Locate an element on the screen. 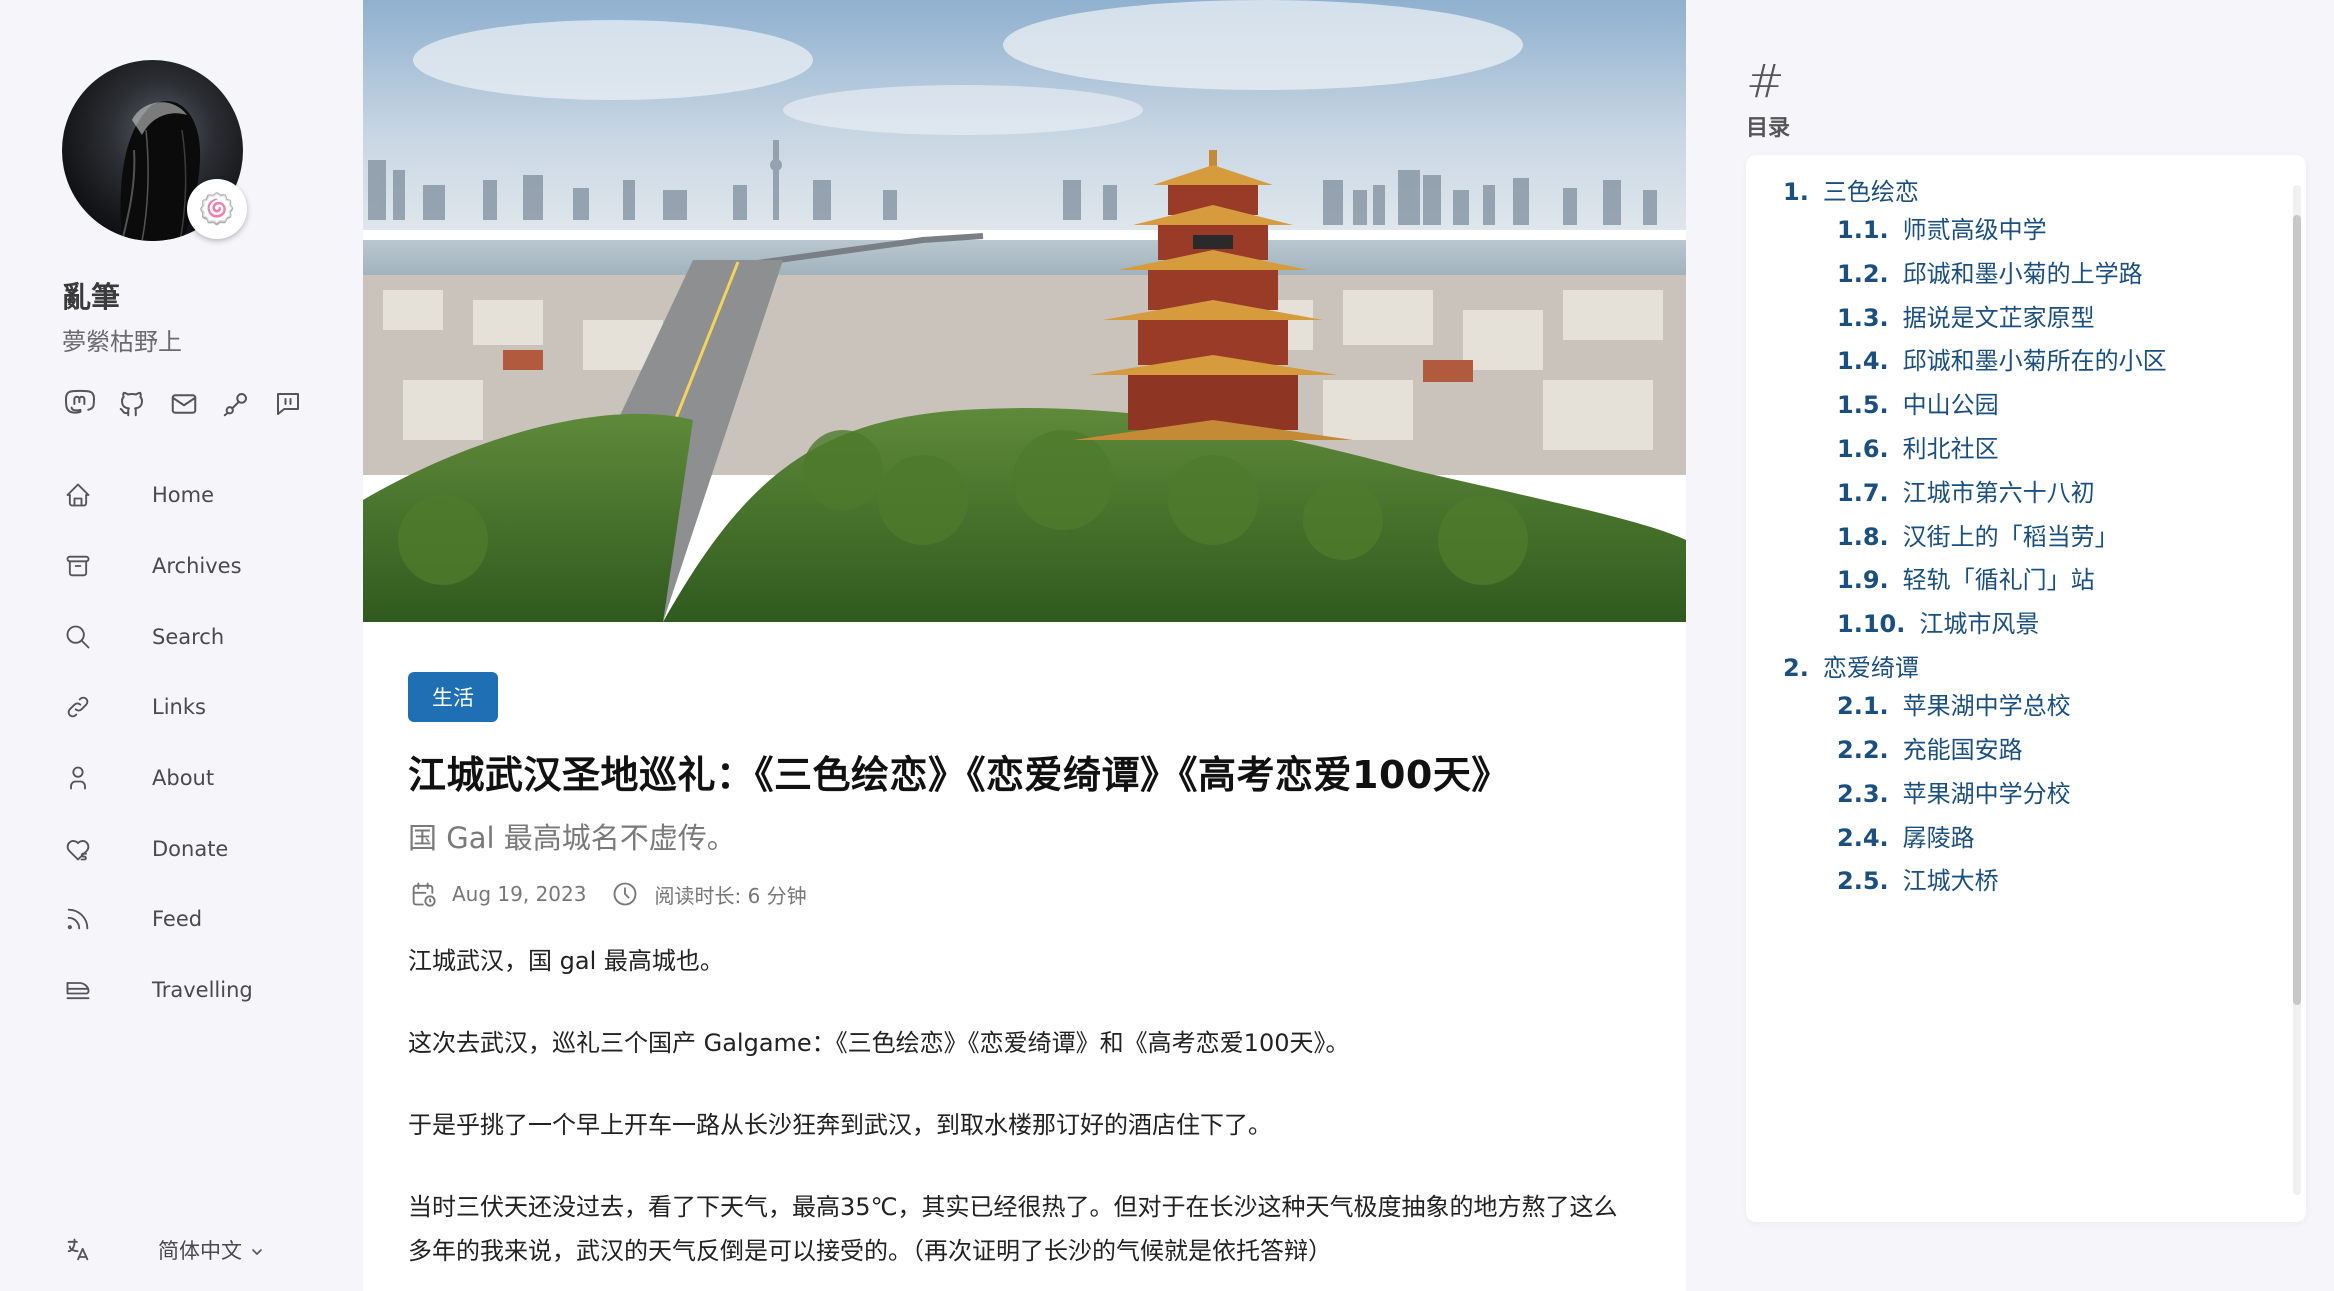 The height and width of the screenshot is (1291, 2334). article-subtitle: 国 Gal 最高城名不虚传。 is located at coordinates (572, 838).